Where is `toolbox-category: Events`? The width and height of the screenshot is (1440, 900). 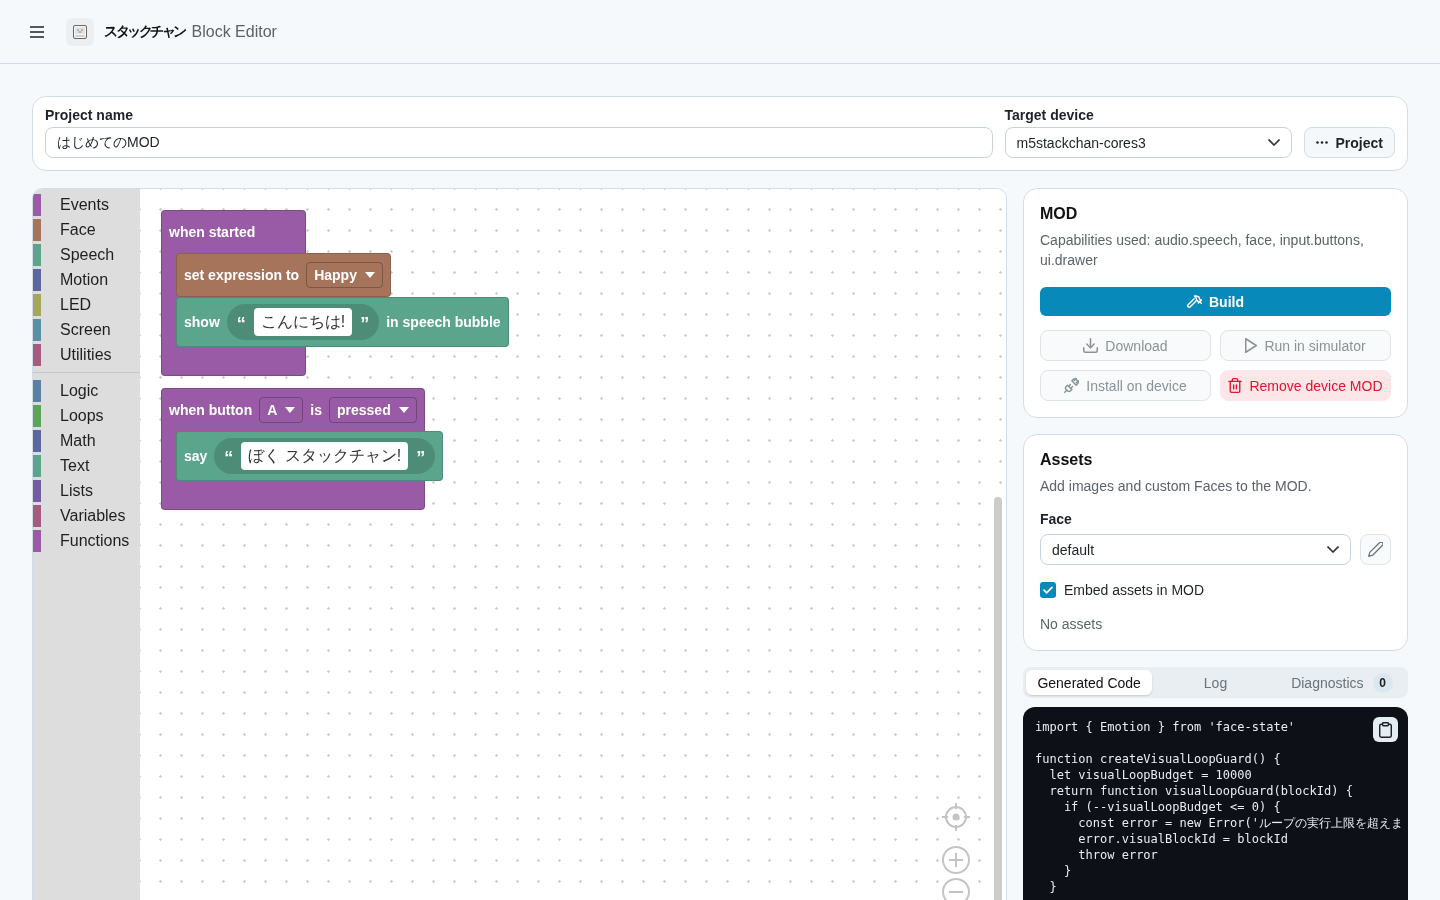 toolbox-category: Events is located at coordinates (86, 204).